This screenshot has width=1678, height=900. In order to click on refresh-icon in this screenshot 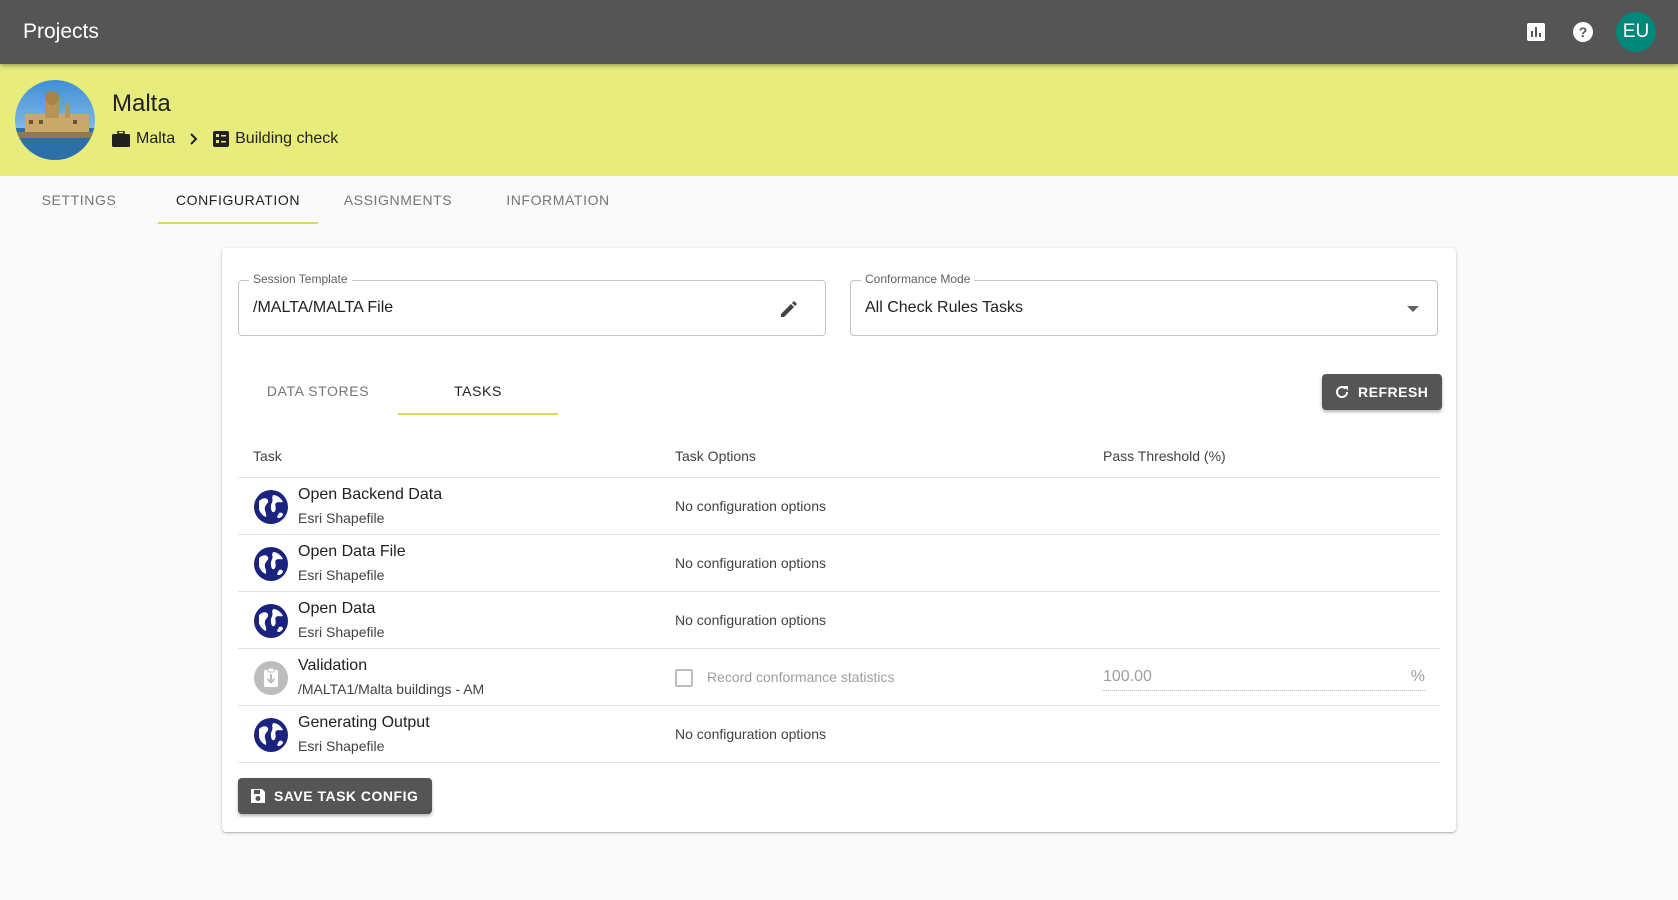, I will do `click(1342, 392)`.